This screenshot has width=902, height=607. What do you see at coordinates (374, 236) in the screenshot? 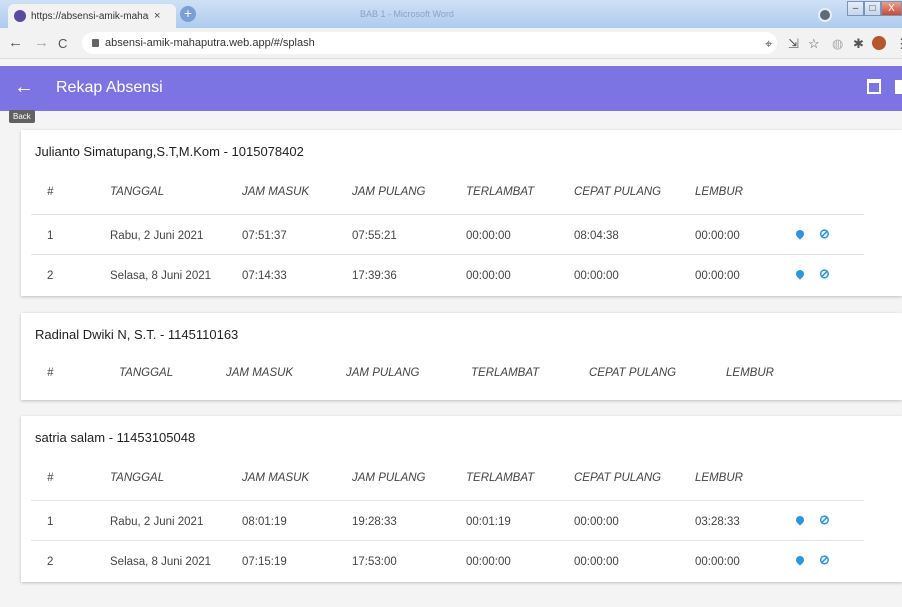
I see `cell-jam-pulang: 07:55:21` at bounding box center [374, 236].